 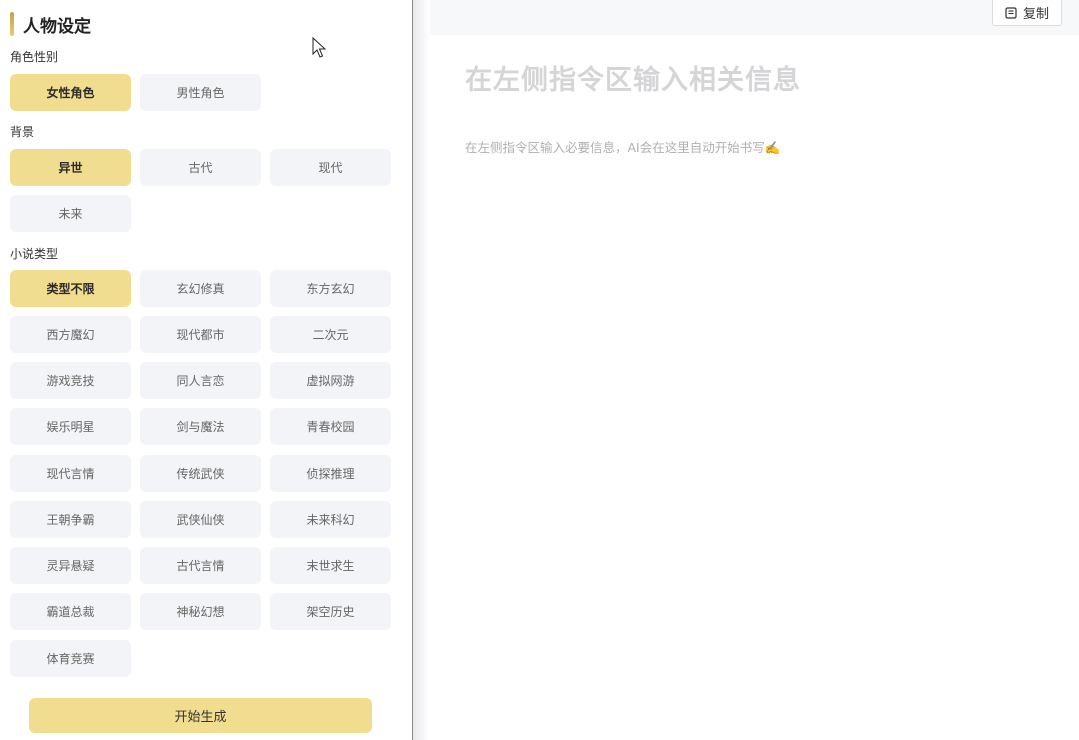 I want to click on copy-icon, so click(x=1011, y=12).